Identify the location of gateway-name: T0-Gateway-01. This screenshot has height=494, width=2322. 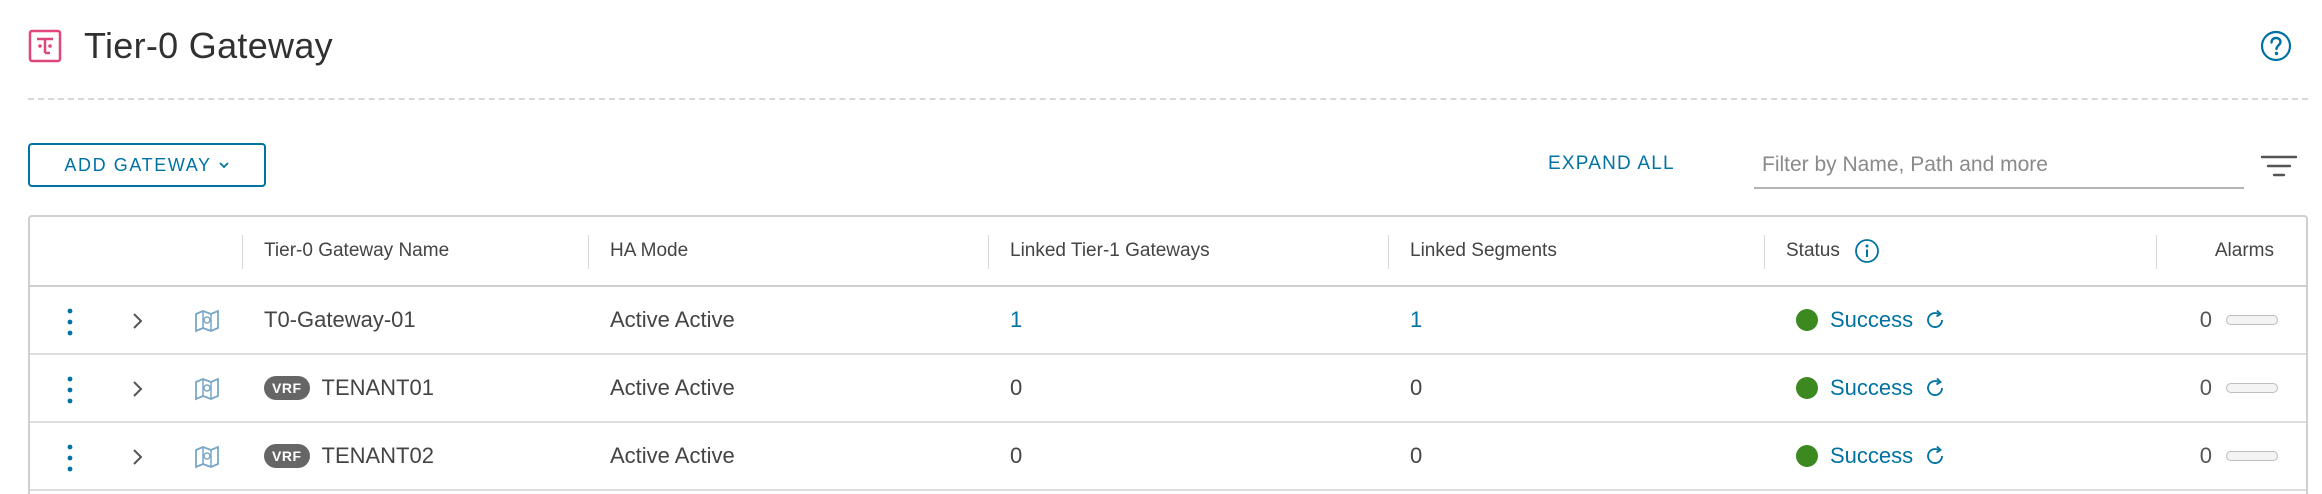
(340, 319).